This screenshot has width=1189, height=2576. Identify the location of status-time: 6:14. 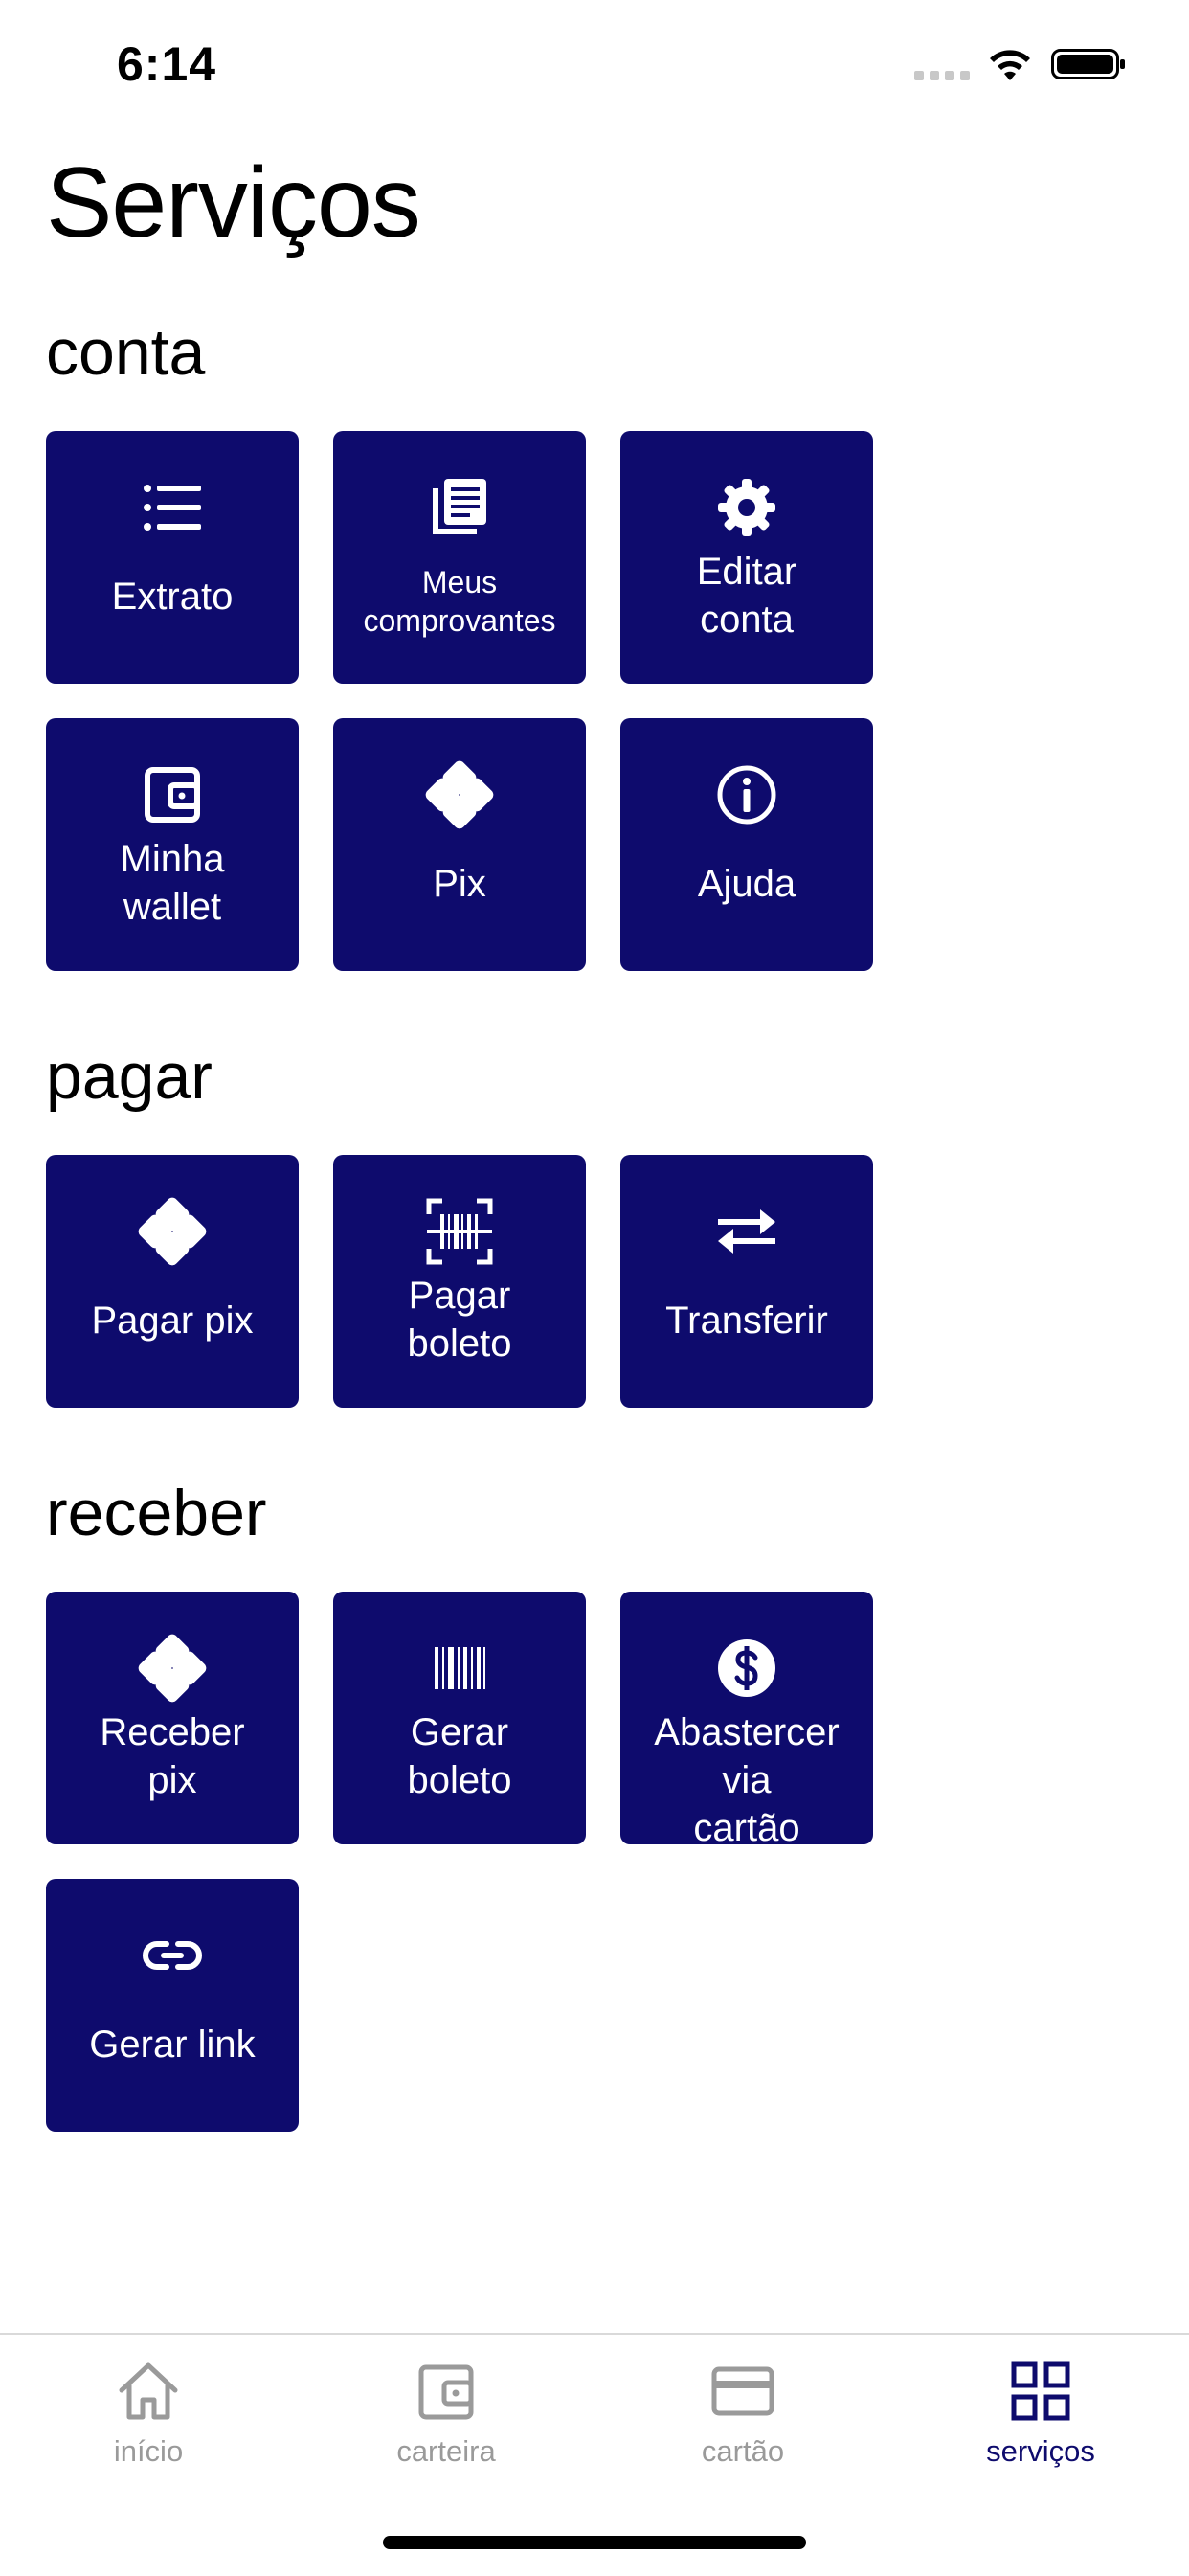
(167, 64).